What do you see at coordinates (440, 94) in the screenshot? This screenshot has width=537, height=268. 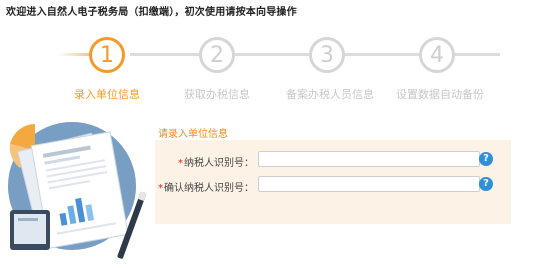 I see `wizard-step-4-label: 设置数据自动备份` at bounding box center [440, 94].